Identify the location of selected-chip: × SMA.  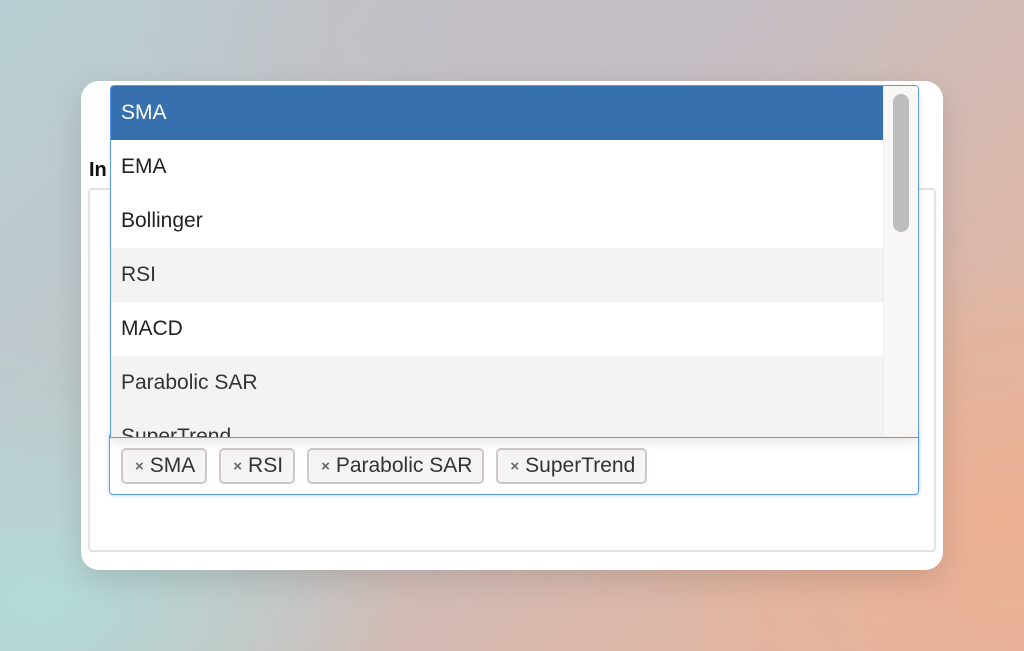
(164, 466).